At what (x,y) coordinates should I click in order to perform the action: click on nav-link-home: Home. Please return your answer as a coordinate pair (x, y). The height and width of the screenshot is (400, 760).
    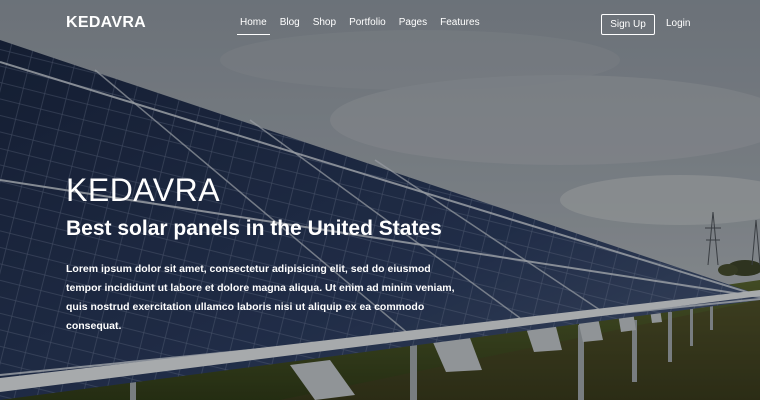
    Looking at the image, I should click on (253, 26).